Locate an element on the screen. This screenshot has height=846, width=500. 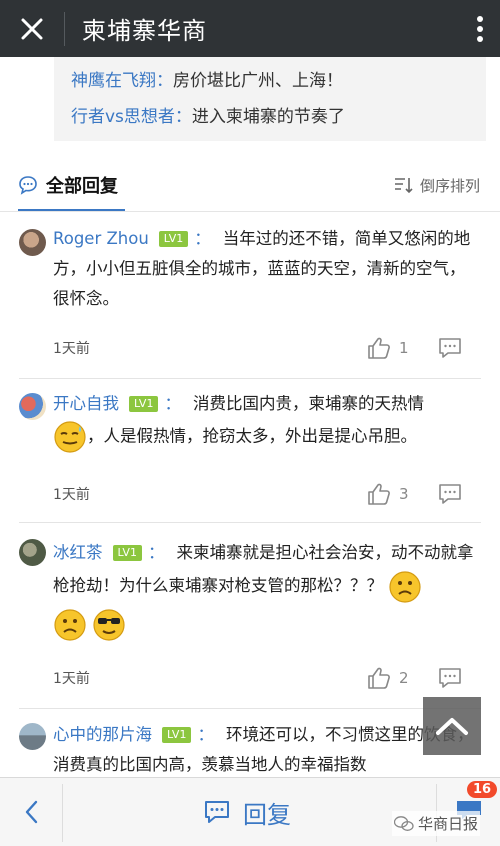
like-button: 3 is located at coordinates (388, 494).